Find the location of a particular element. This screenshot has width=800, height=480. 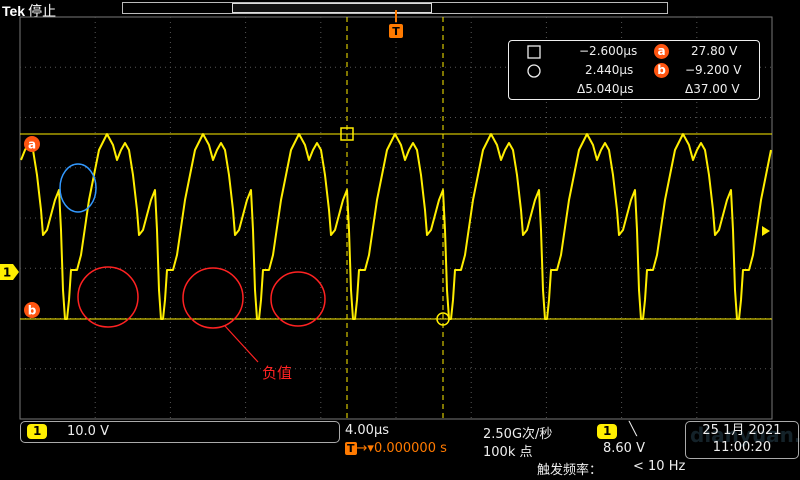

trigger-position-readout: T →▾0.000000 s is located at coordinates (396, 448).